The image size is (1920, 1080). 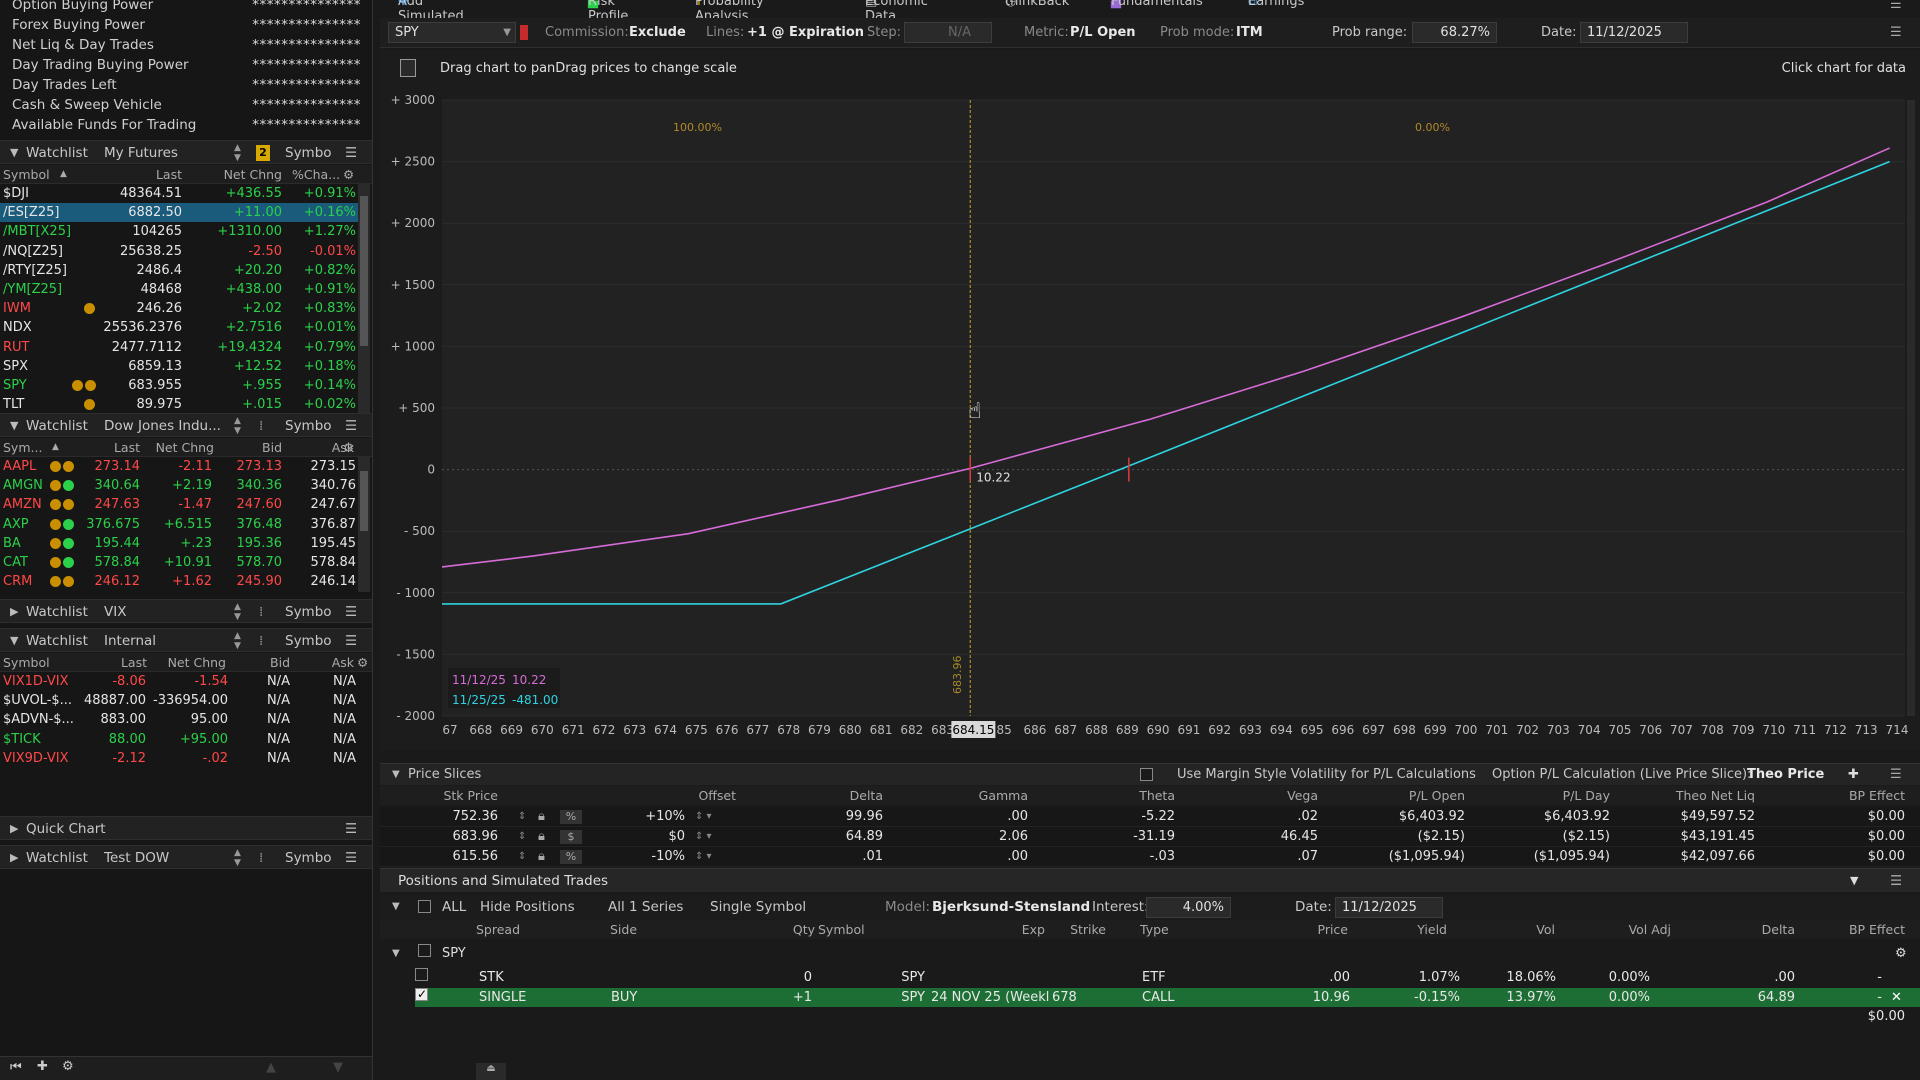 I want to click on pos-price: 10.96, so click(x=1331, y=997).